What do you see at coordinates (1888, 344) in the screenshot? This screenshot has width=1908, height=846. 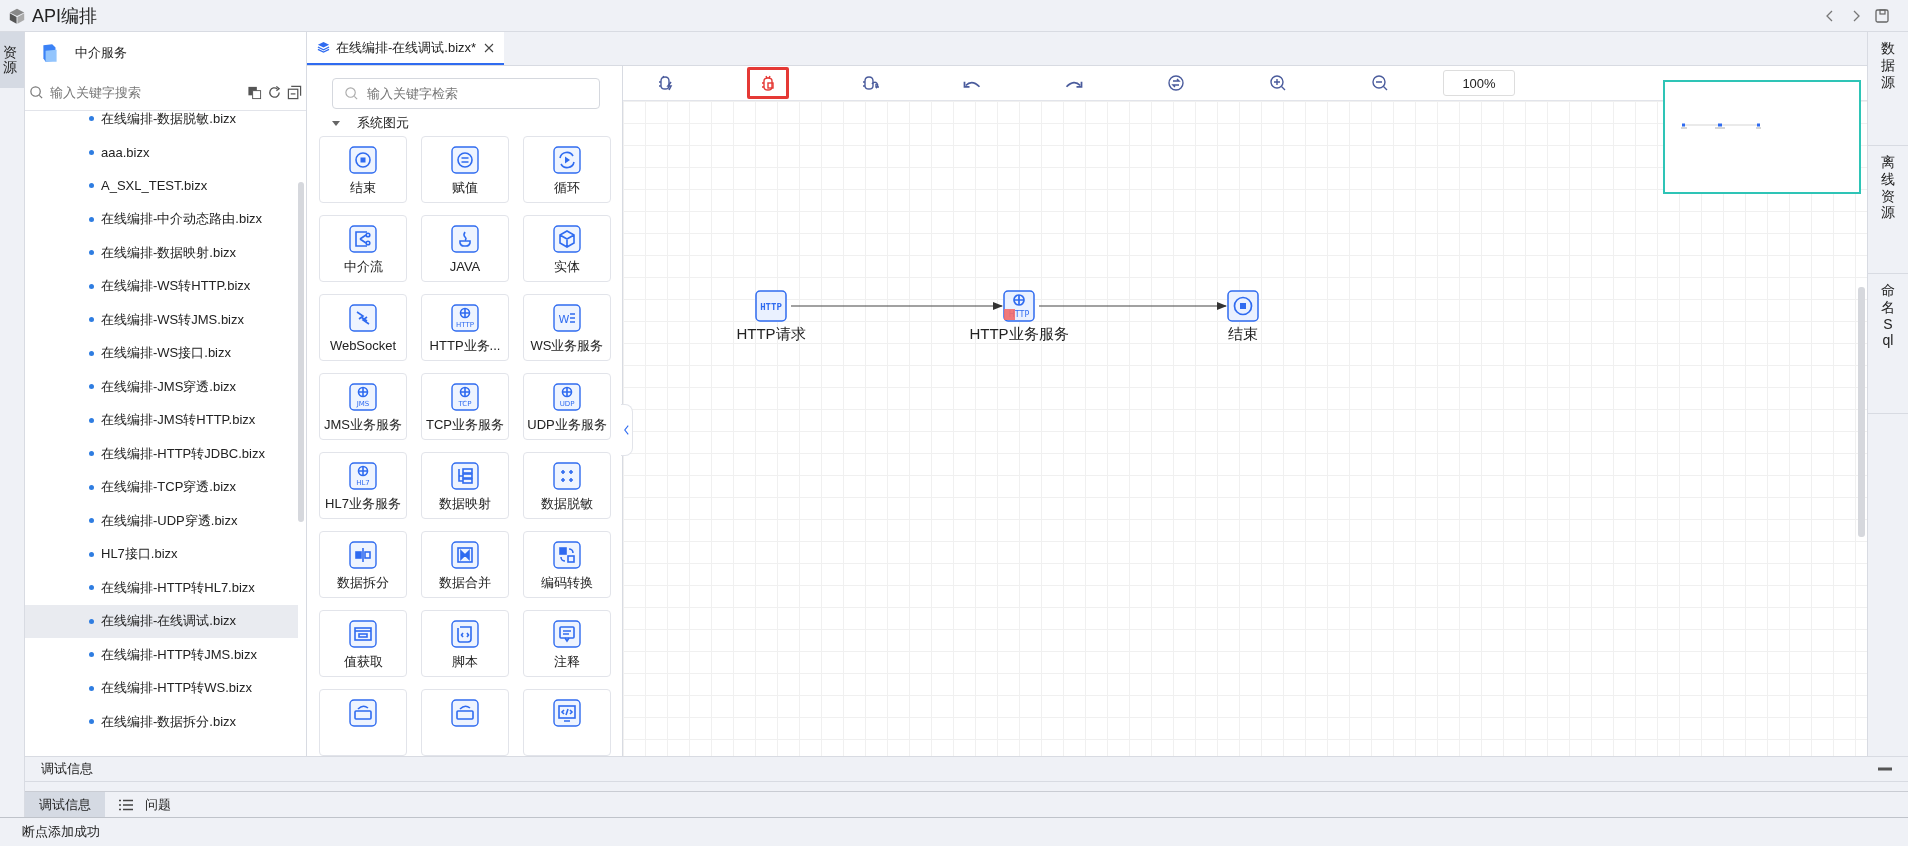 I see `side-tab: 命名Sql` at bounding box center [1888, 344].